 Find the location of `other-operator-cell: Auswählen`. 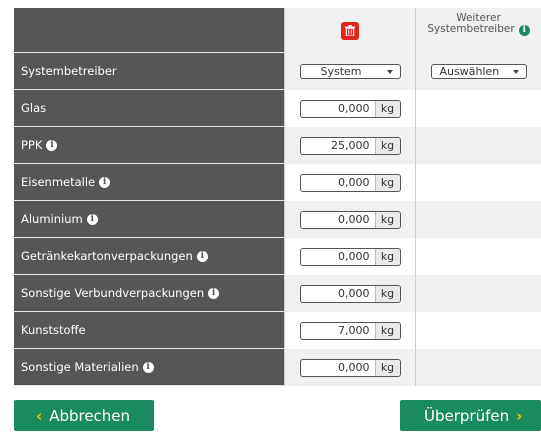

other-operator-cell: Auswählen is located at coordinates (478, 71).